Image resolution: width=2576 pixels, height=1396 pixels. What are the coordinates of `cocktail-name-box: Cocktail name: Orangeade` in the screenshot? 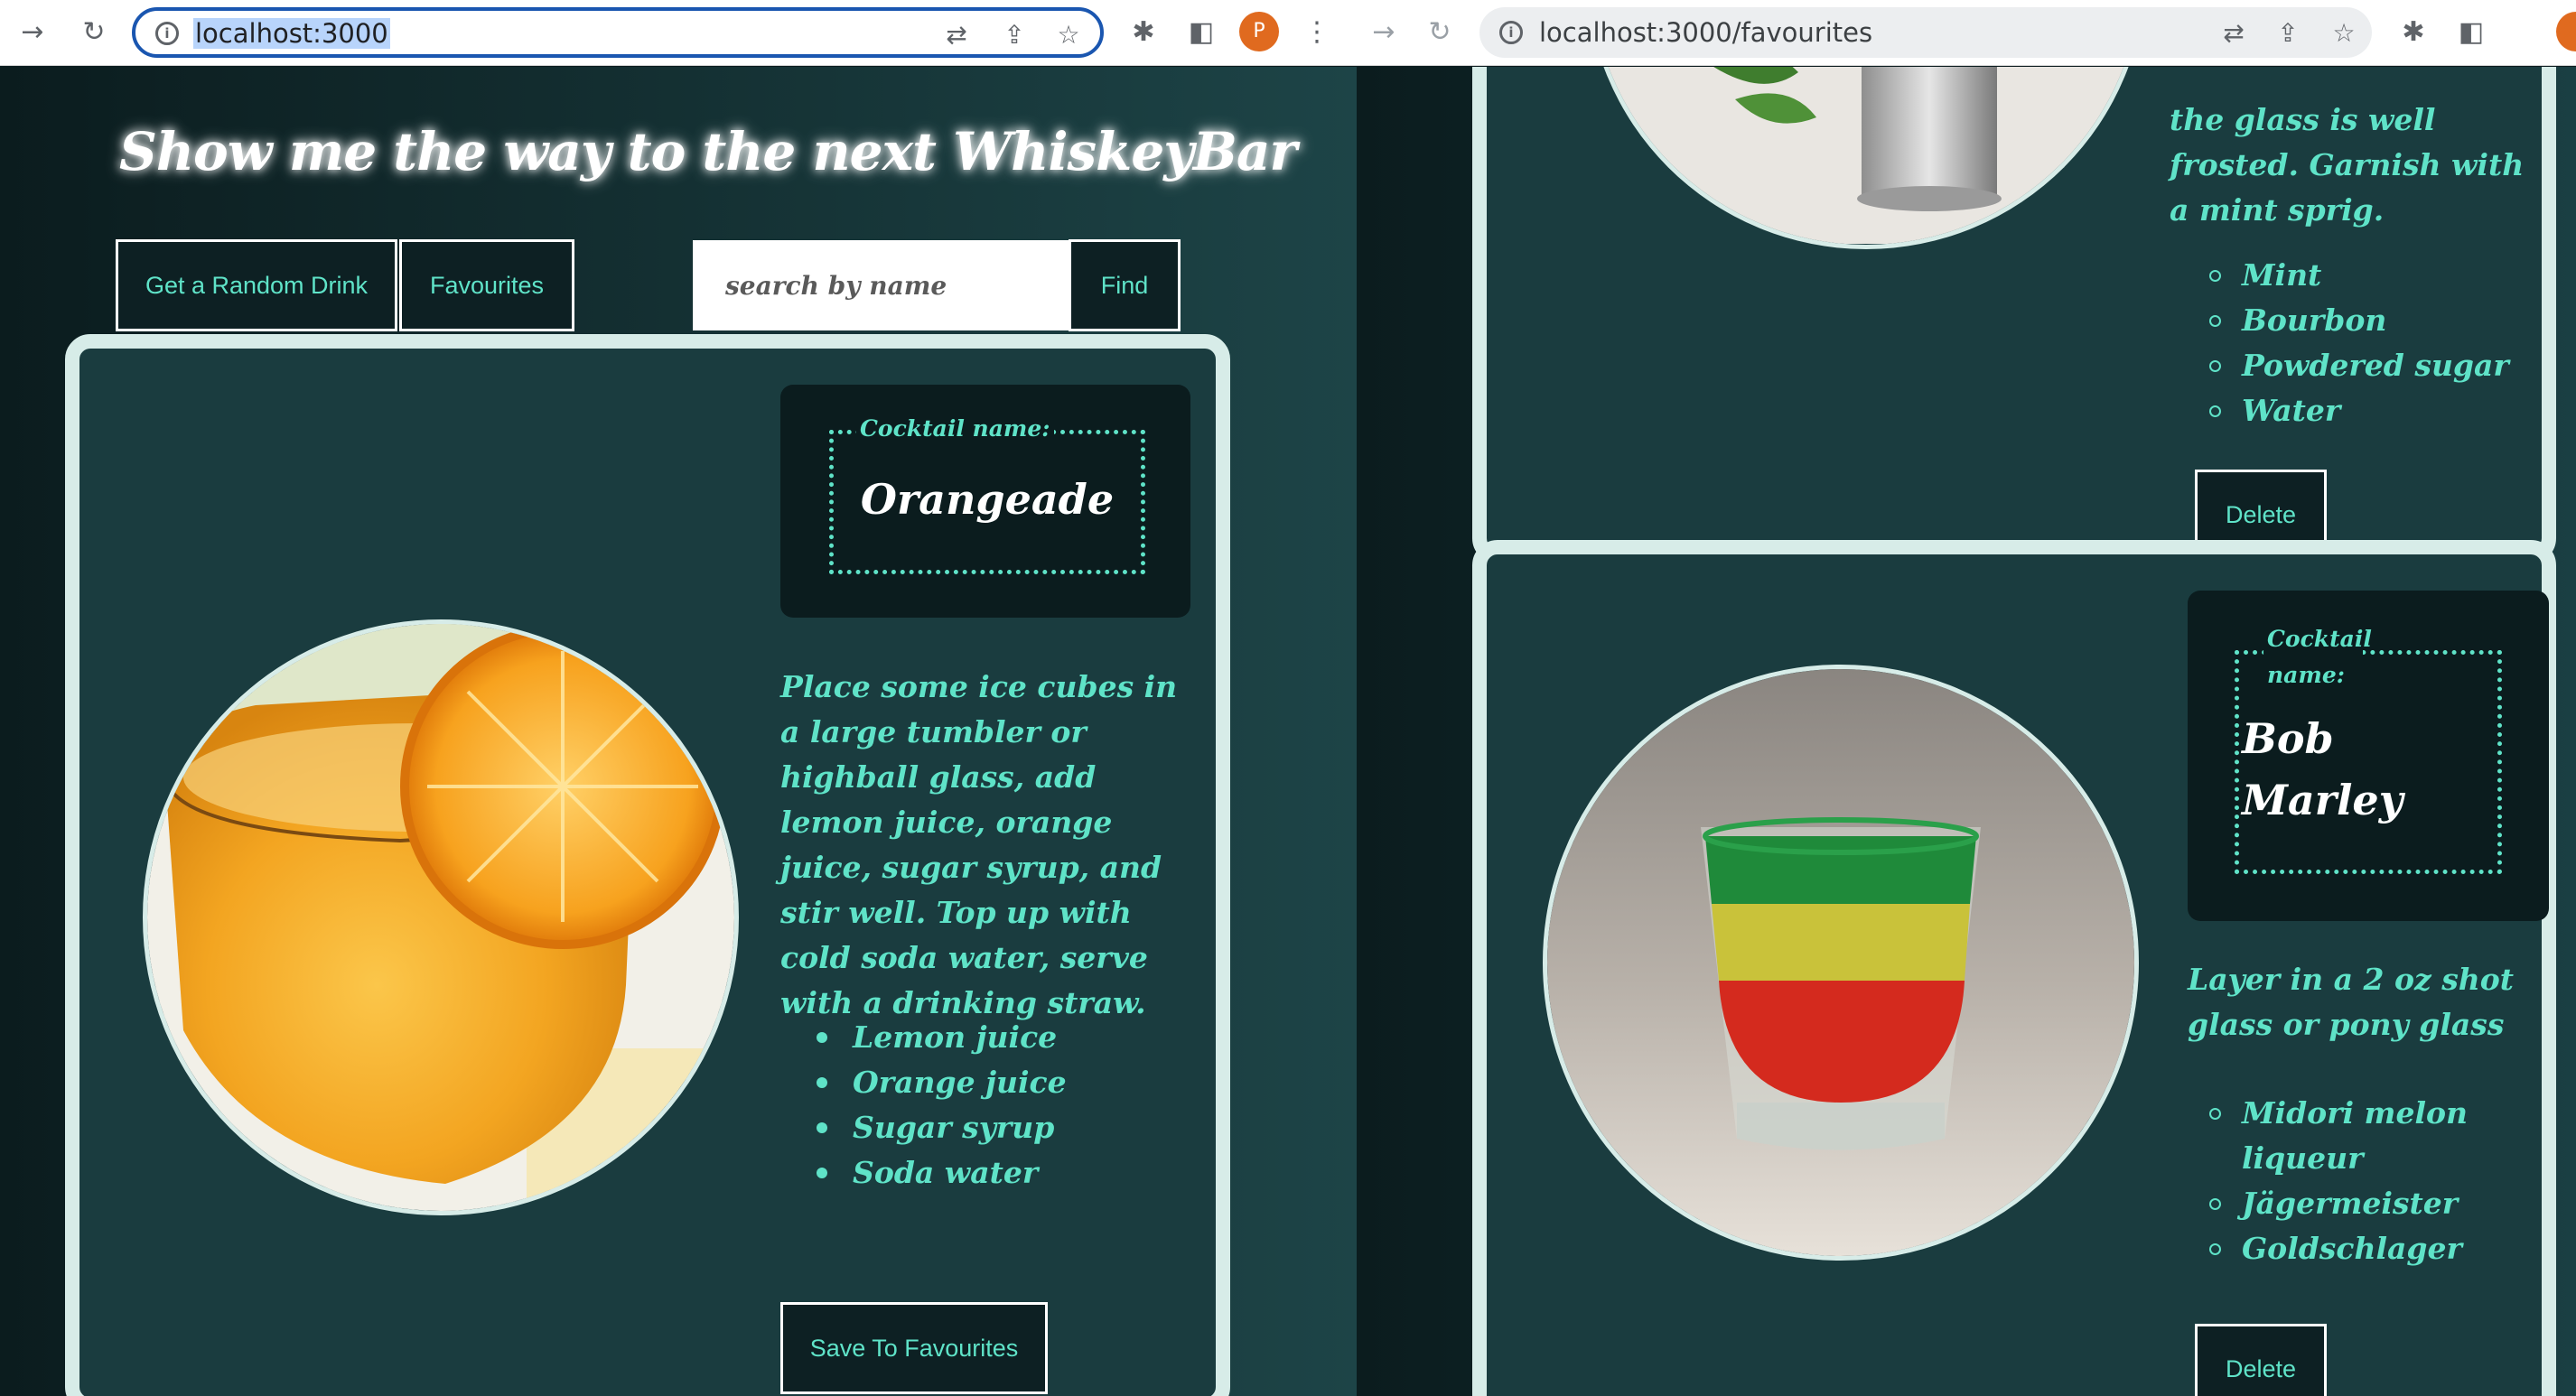 It's located at (985, 501).